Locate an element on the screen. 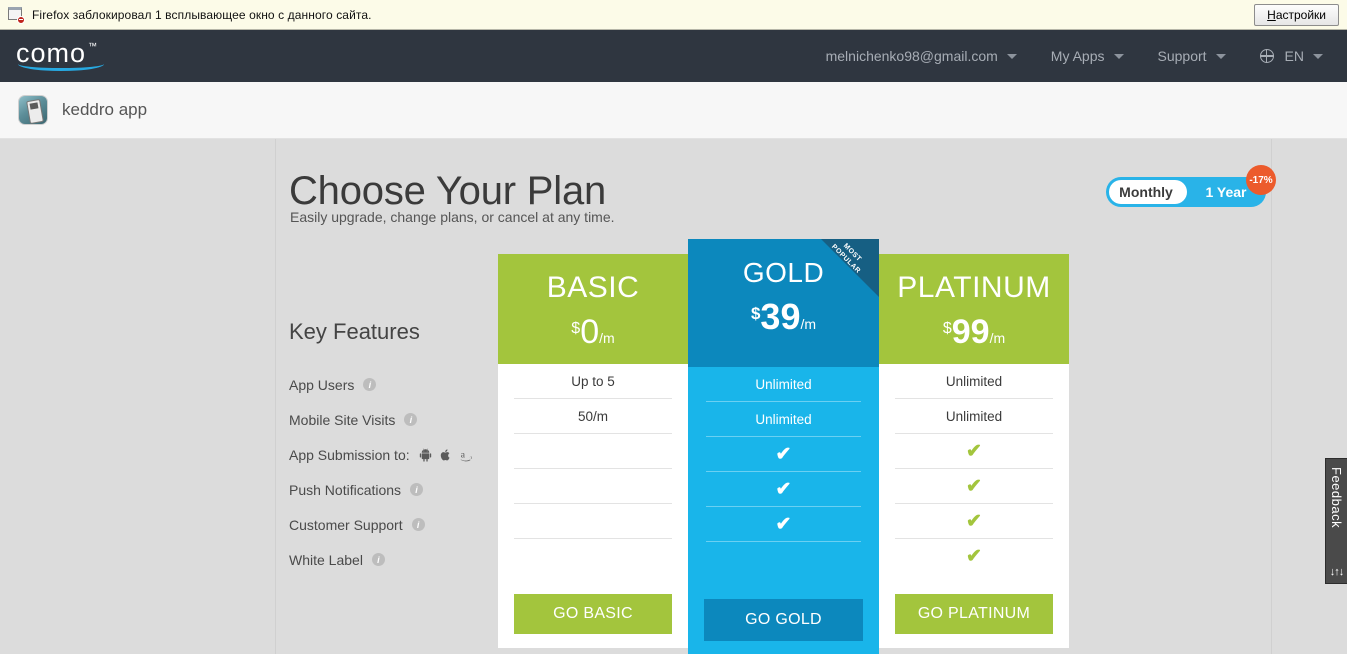  settings-label: астройки is located at coordinates (1300, 15).